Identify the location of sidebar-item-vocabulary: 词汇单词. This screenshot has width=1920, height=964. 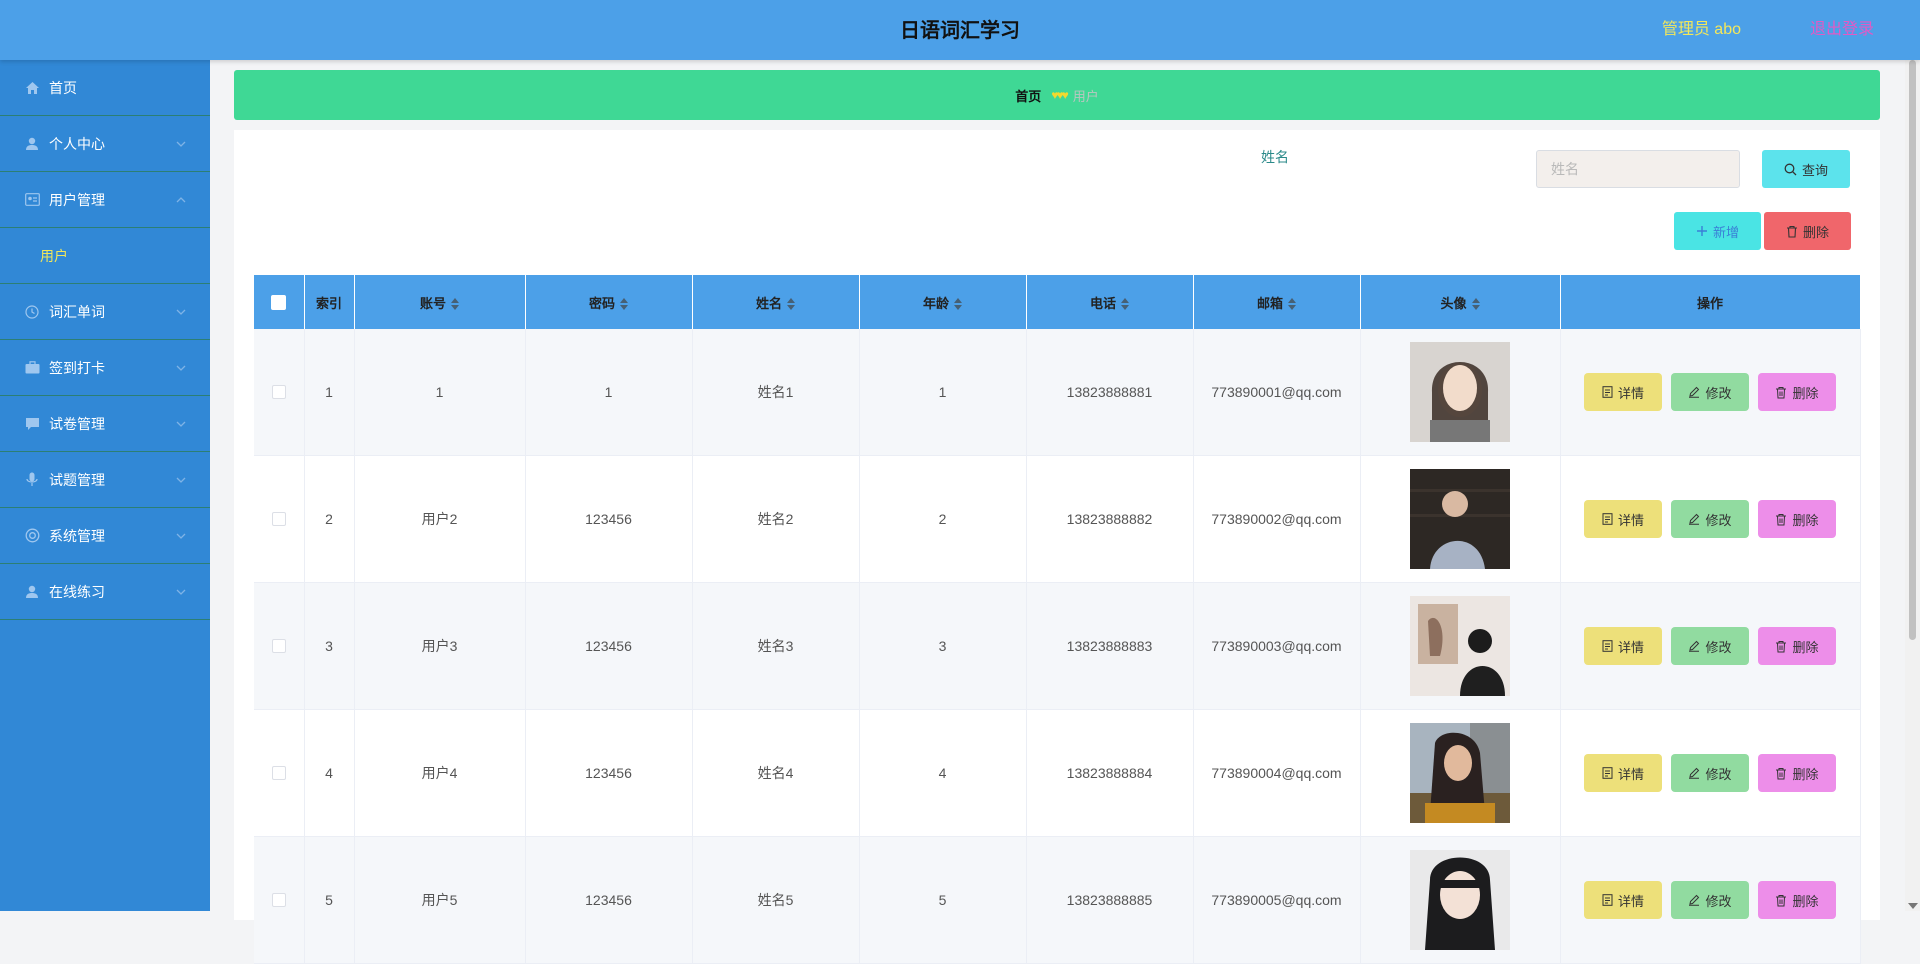
(105, 312).